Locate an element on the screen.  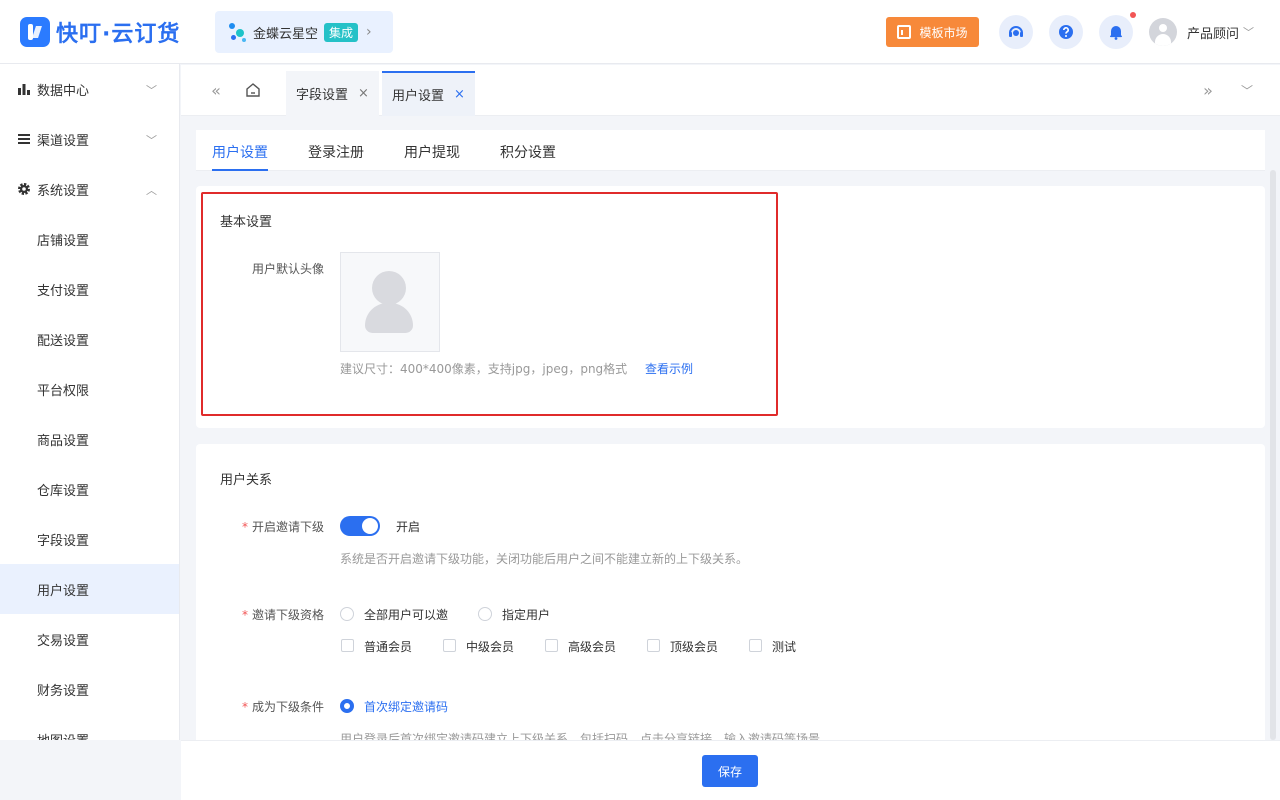
headset-icon is located at coordinates (1016, 31).